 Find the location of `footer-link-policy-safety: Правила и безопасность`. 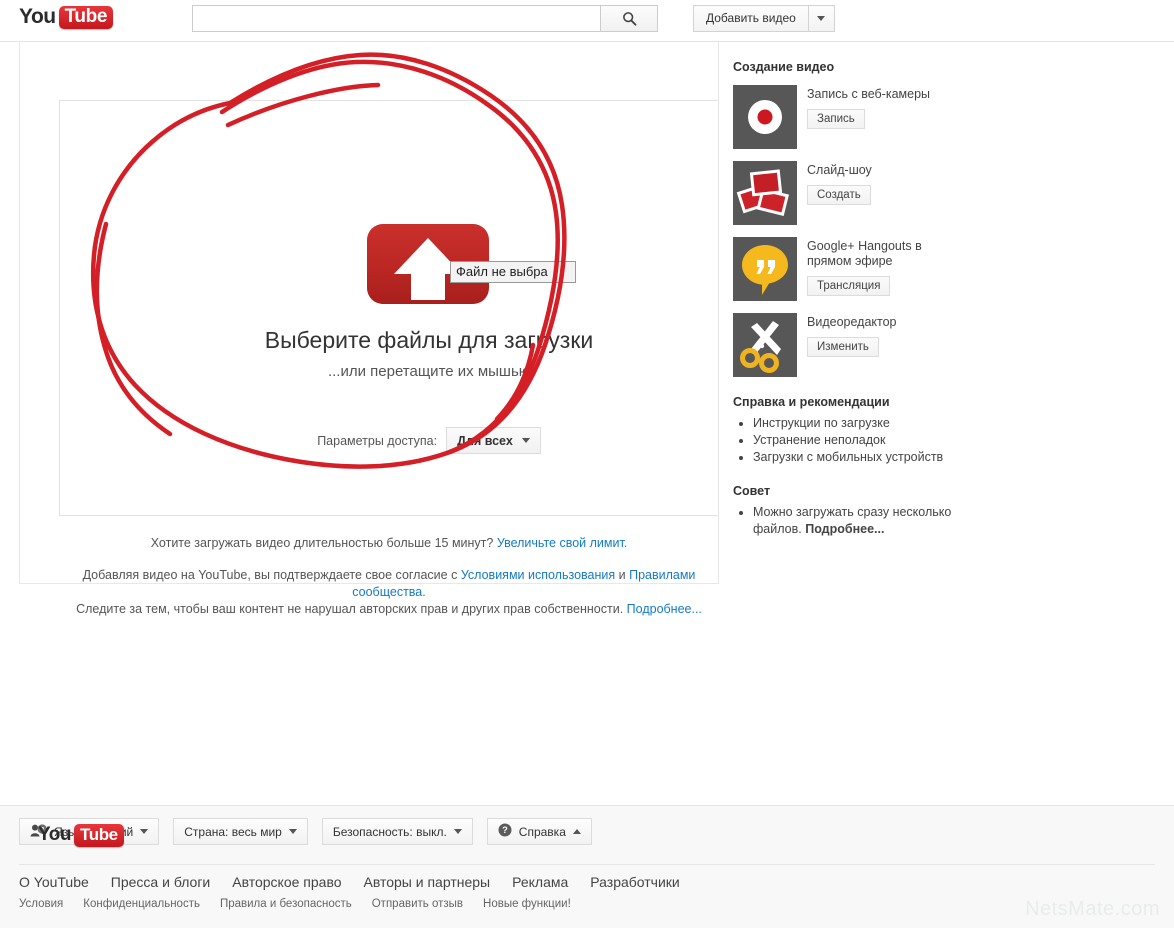

footer-link-policy-safety: Правила и безопасность is located at coordinates (286, 904).